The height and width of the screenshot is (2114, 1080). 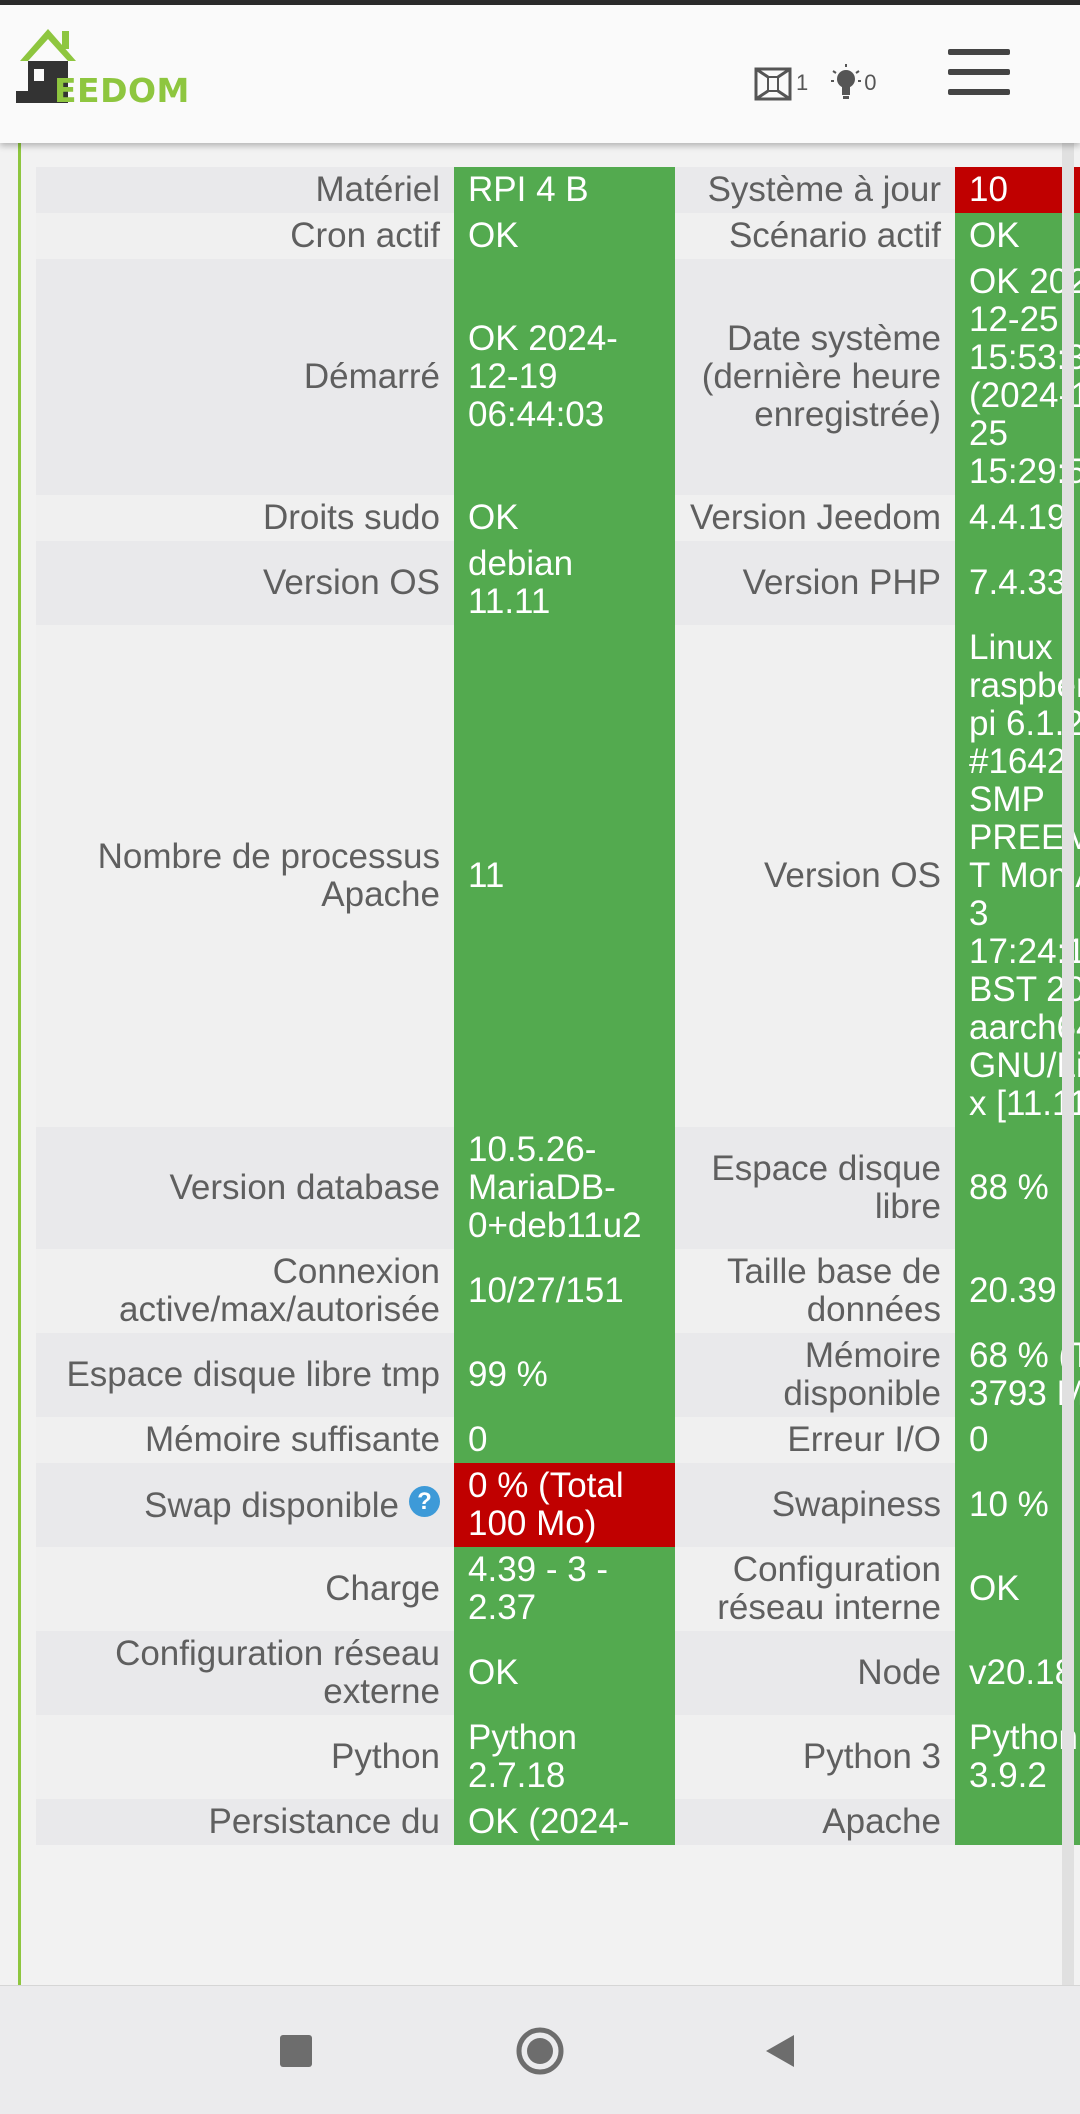 What do you see at coordinates (424, 1501) in the screenshot?
I see `question-icon: ?` at bounding box center [424, 1501].